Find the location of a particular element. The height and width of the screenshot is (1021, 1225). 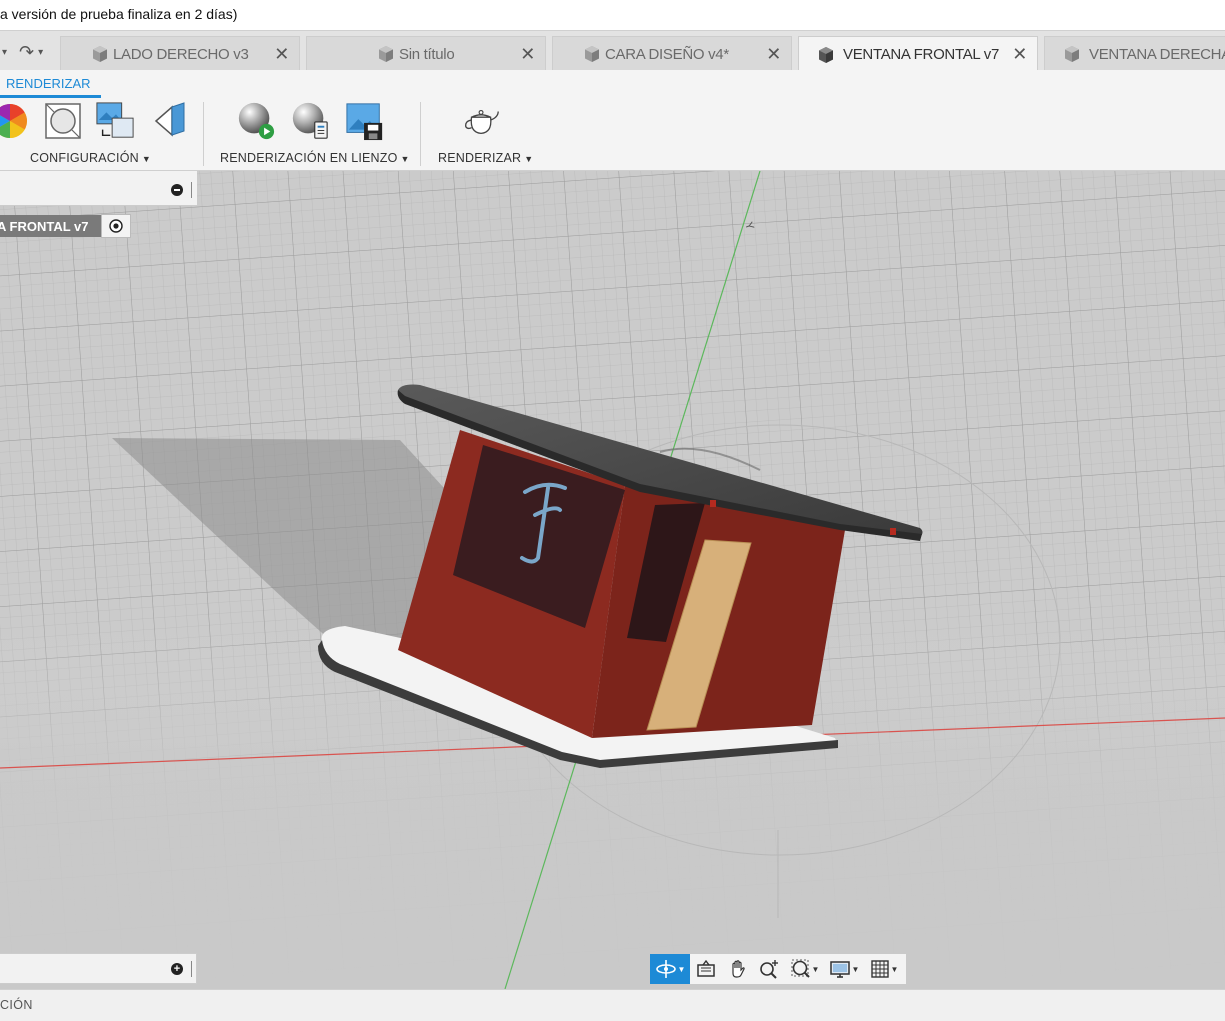

render-teapot-icon is located at coordinates (482, 122).